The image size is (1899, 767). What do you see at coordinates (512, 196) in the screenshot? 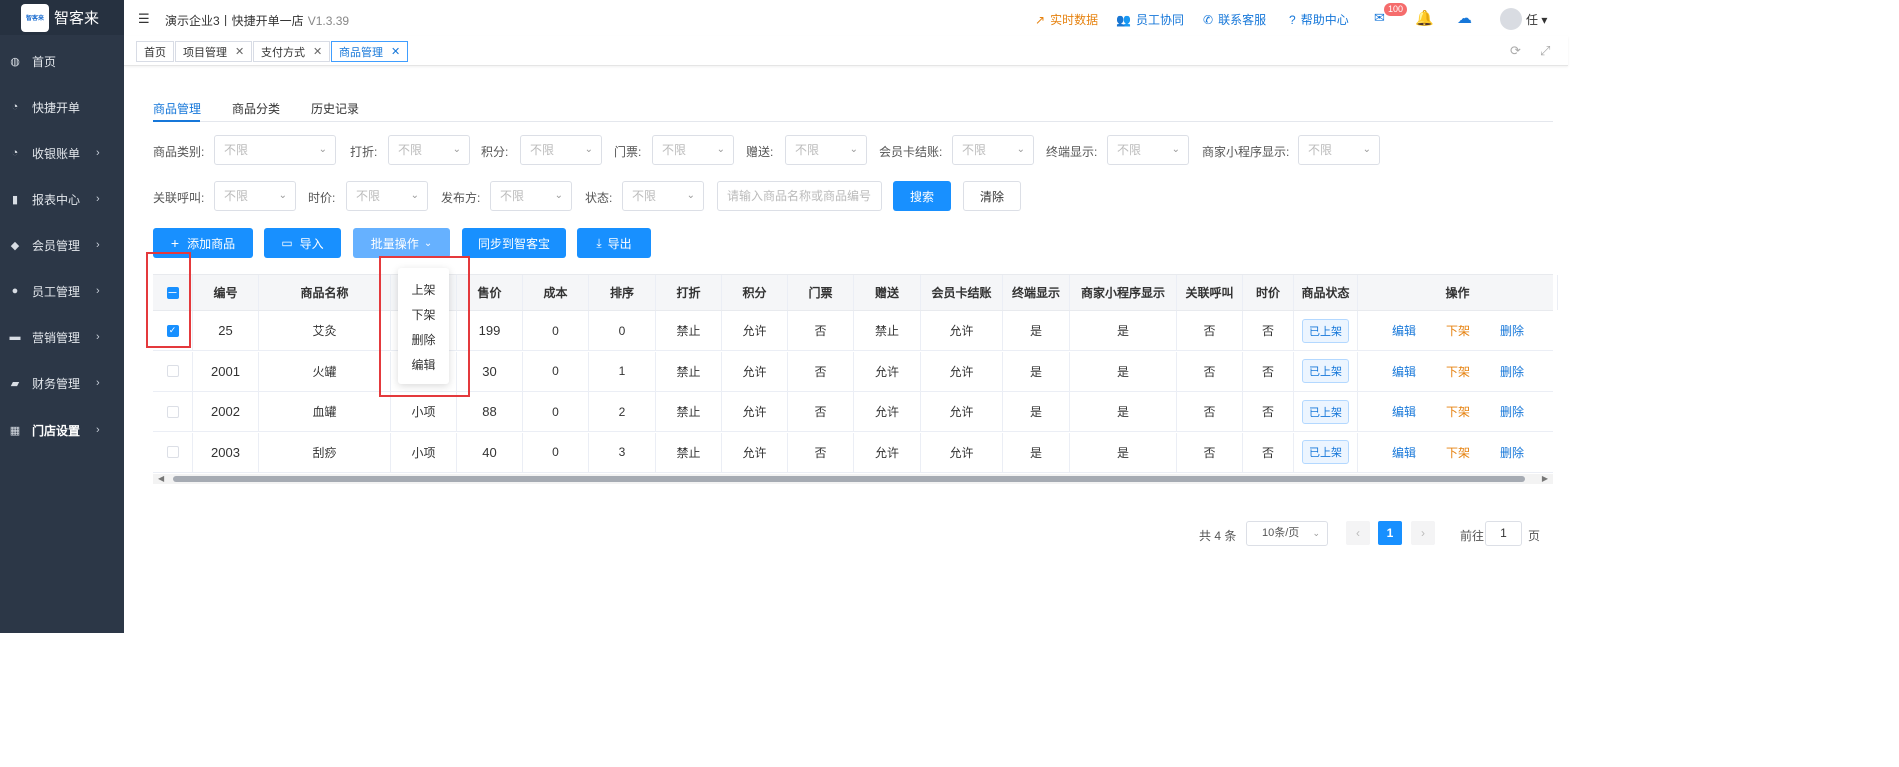
I see `select-value: 不限` at bounding box center [512, 196].